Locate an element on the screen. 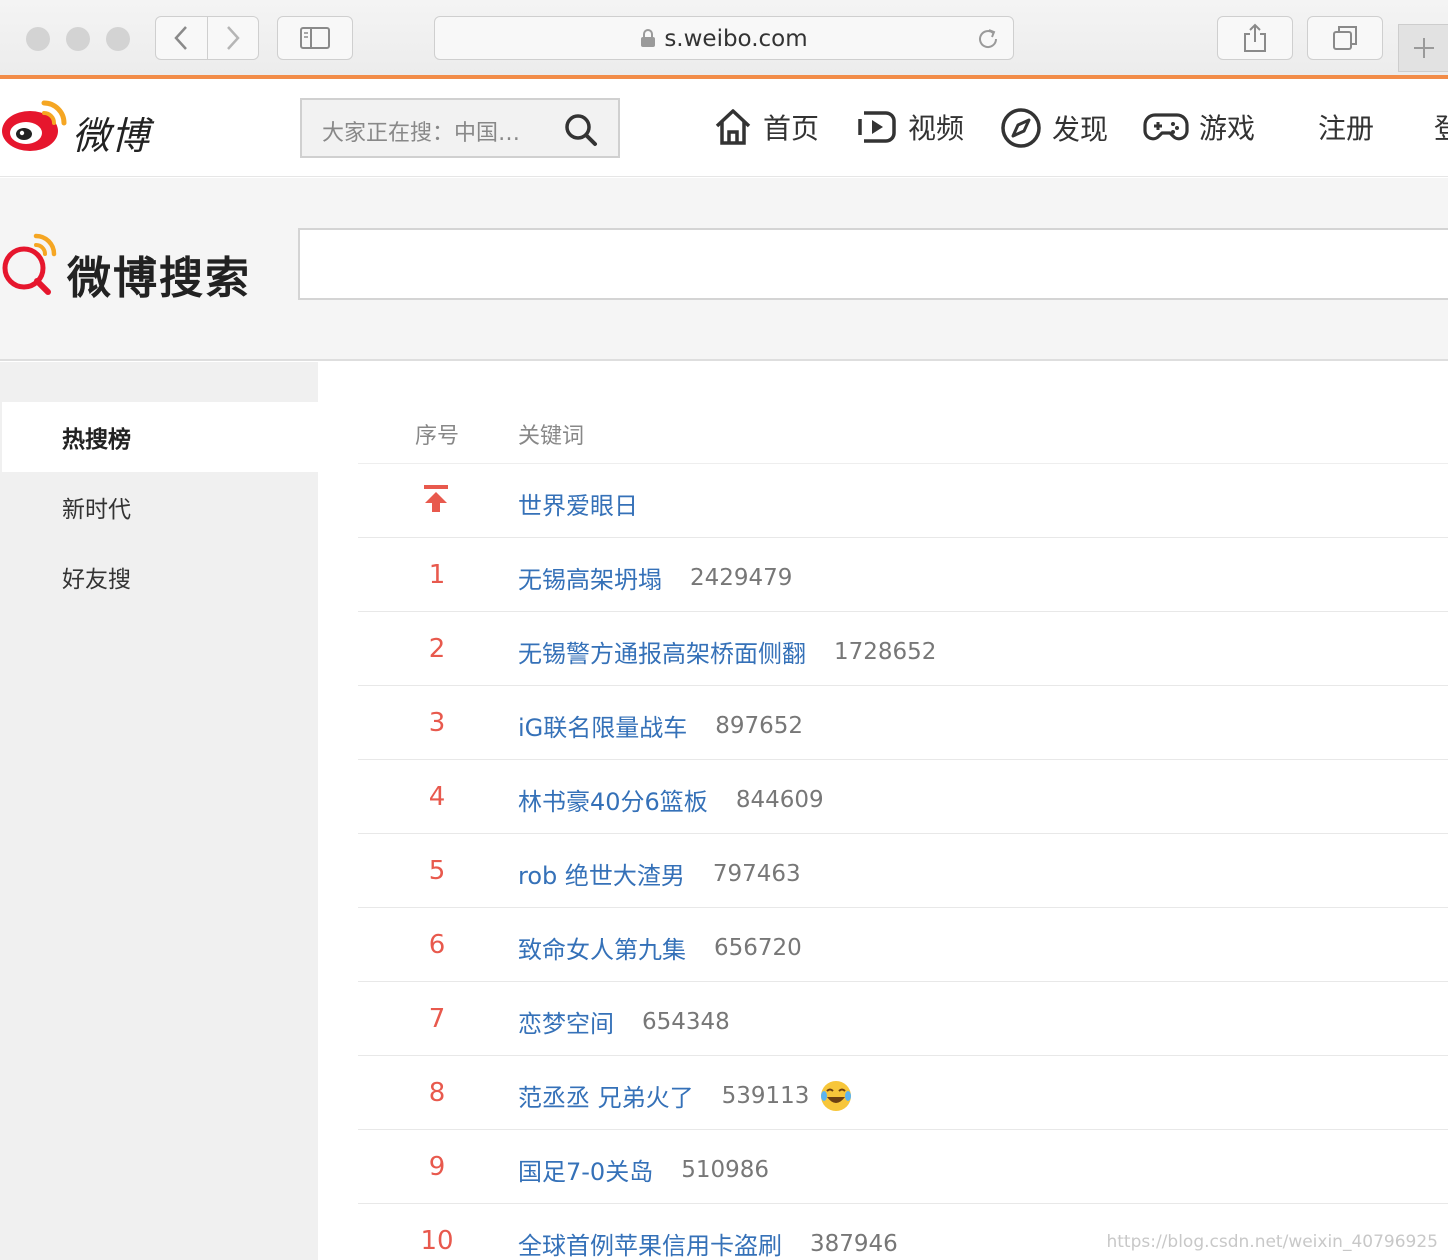 The height and width of the screenshot is (1260, 1448). keyword-link: iG联名限量战车 is located at coordinates (602, 725).